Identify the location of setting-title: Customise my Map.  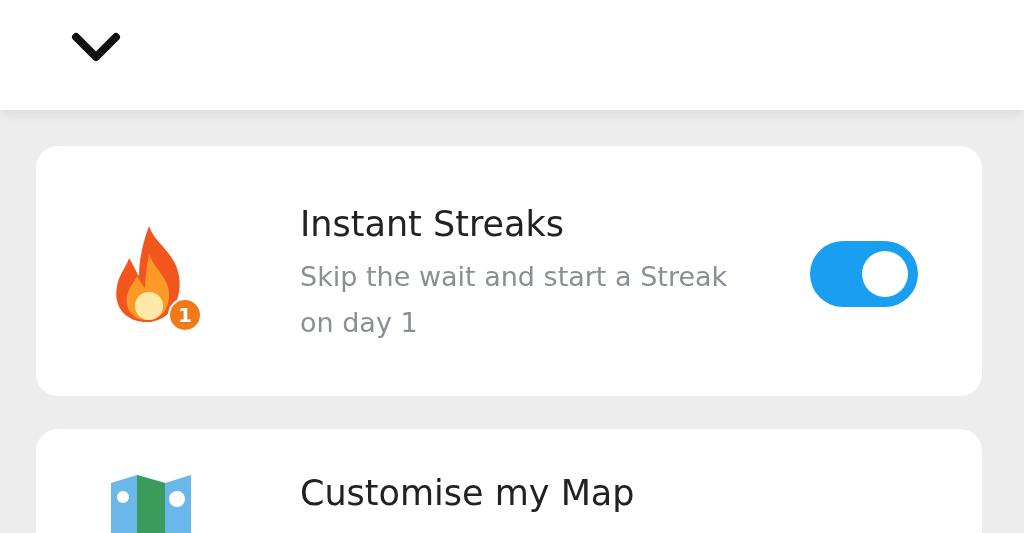
(468, 493).